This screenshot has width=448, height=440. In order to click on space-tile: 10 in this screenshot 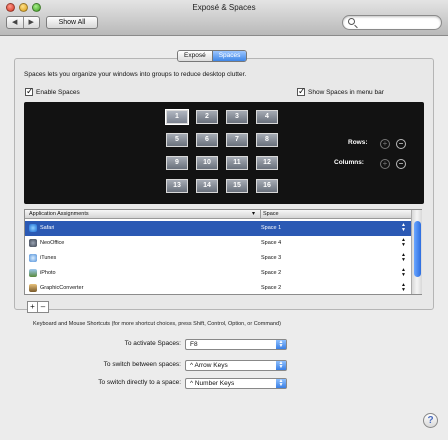, I will do `click(207, 163)`.